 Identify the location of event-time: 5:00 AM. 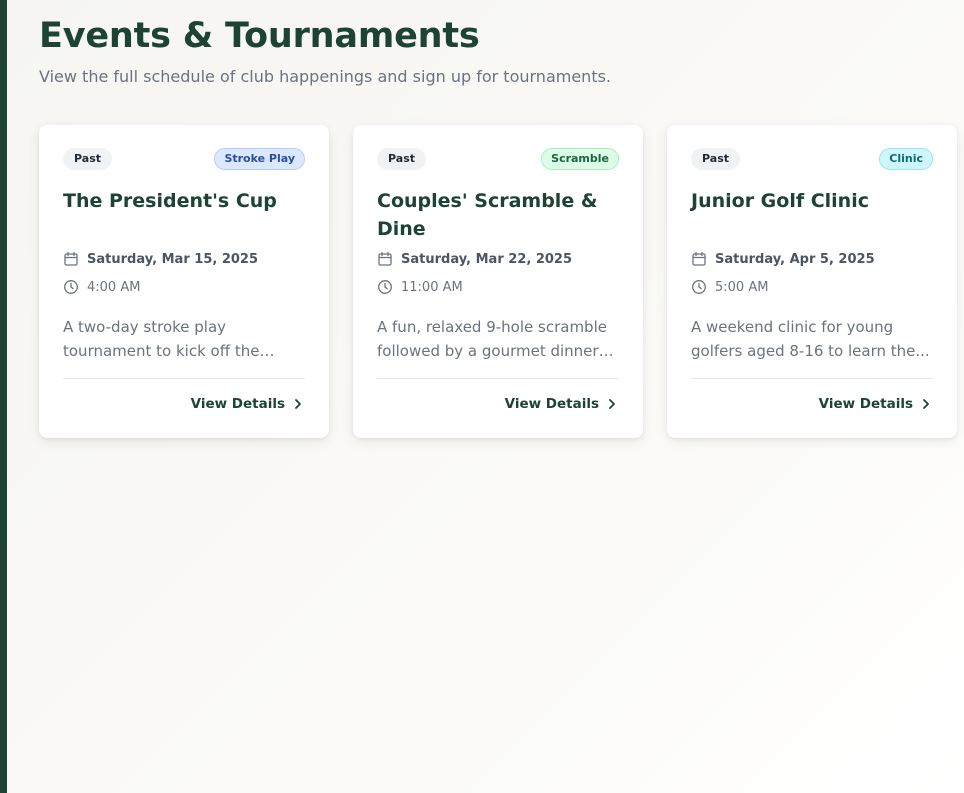
(742, 287).